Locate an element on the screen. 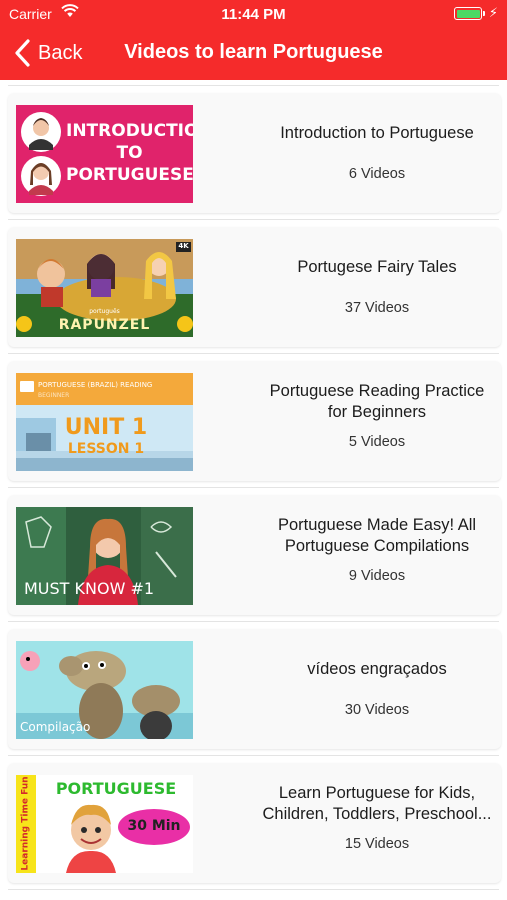  thumbnail-text: PORTUGUESE (BRAZIL) READING is located at coordinates (95, 385).